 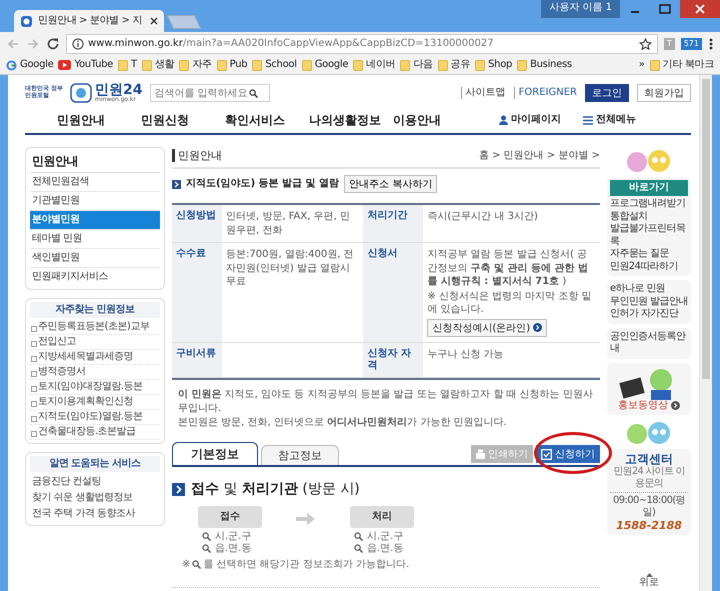 What do you see at coordinates (649, 216) in the screenshot?
I see `quick-link: 통합설치` at bounding box center [649, 216].